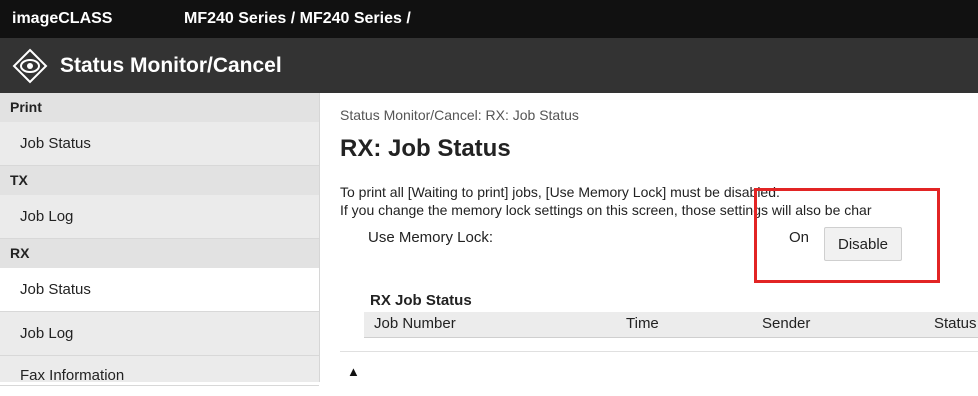  What do you see at coordinates (159, 107) in the screenshot?
I see `sidebar-section-print: Print` at bounding box center [159, 107].